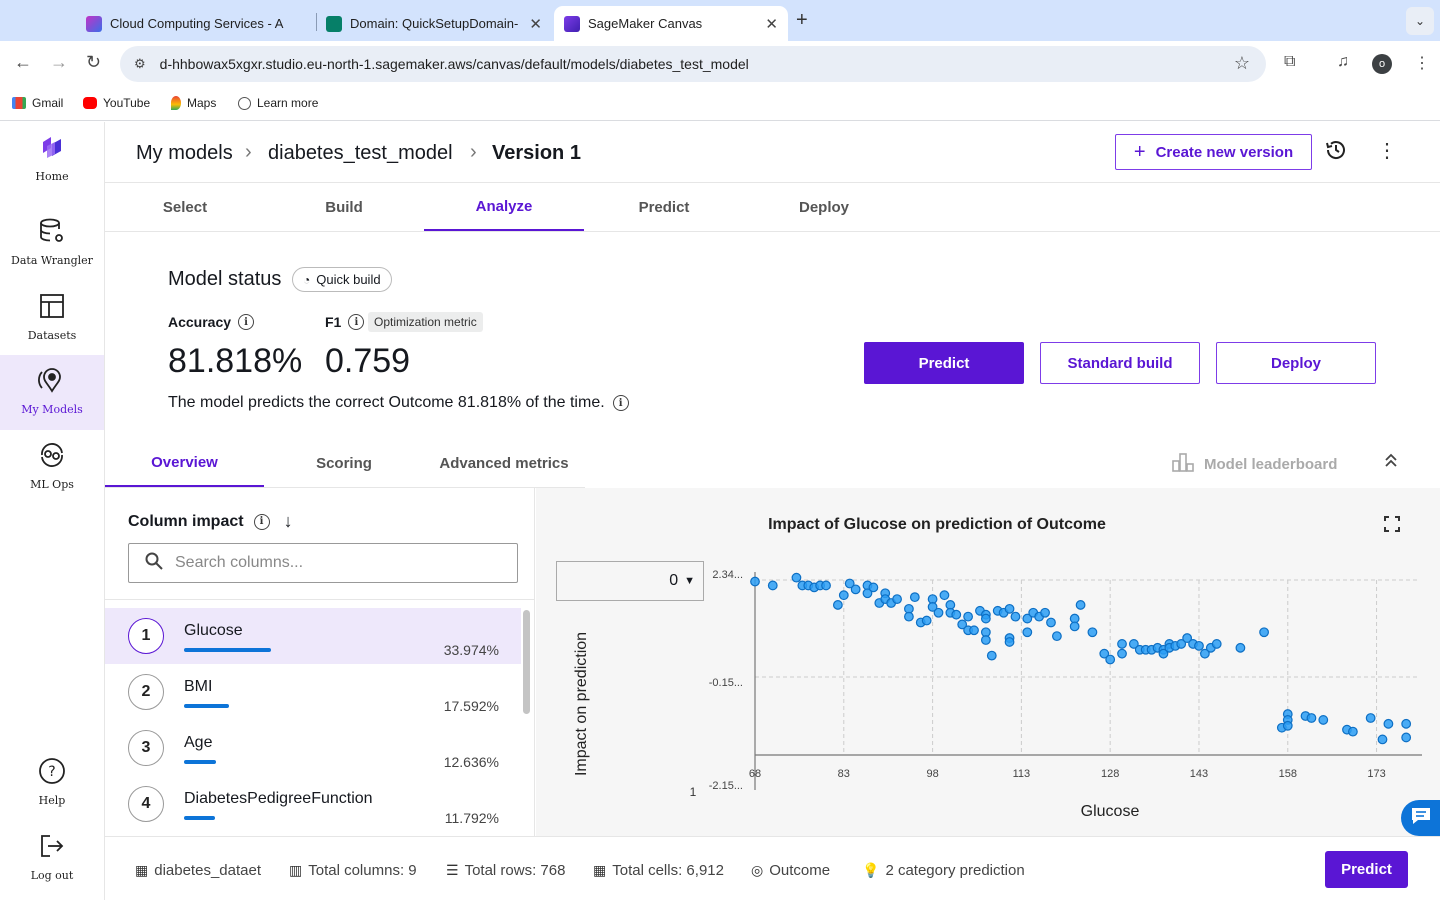 This screenshot has width=1440, height=900. Describe the element at coordinates (1422, 63) in the screenshot. I see `browser-menu-icon: ⋮` at that location.